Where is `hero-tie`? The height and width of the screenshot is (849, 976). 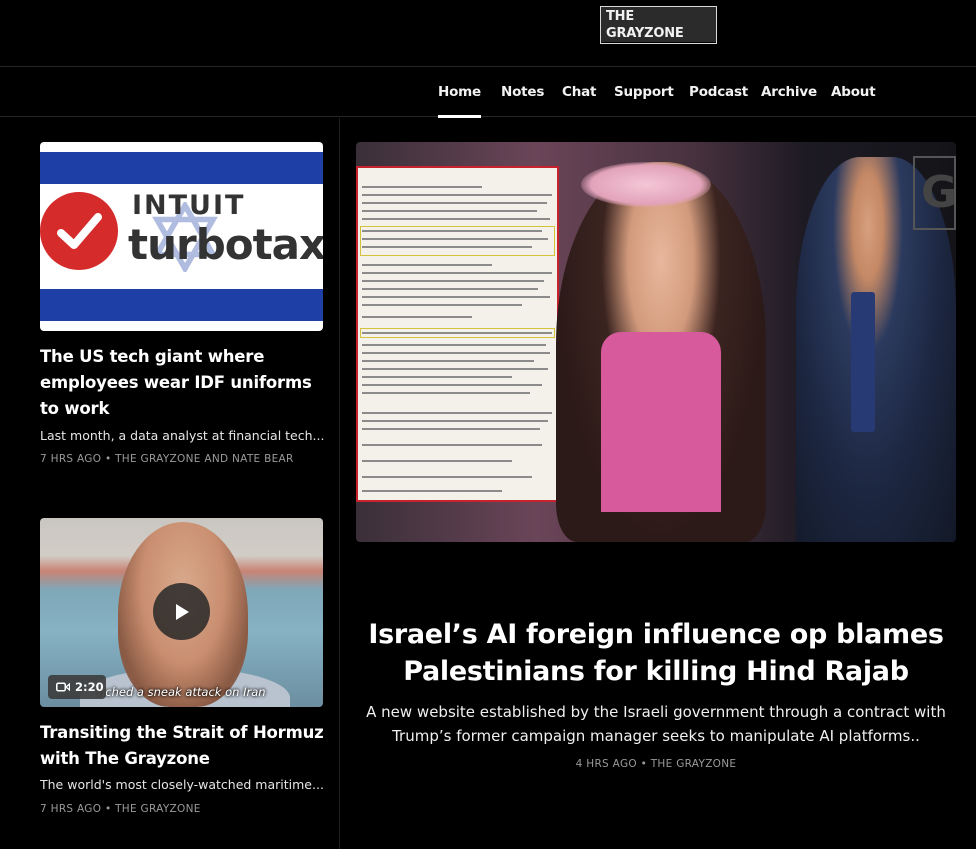 hero-tie is located at coordinates (863, 362).